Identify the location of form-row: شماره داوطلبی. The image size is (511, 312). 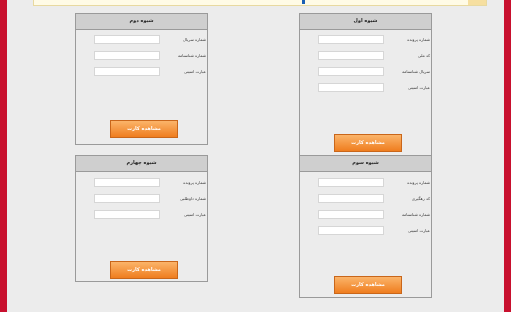
(142, 199).